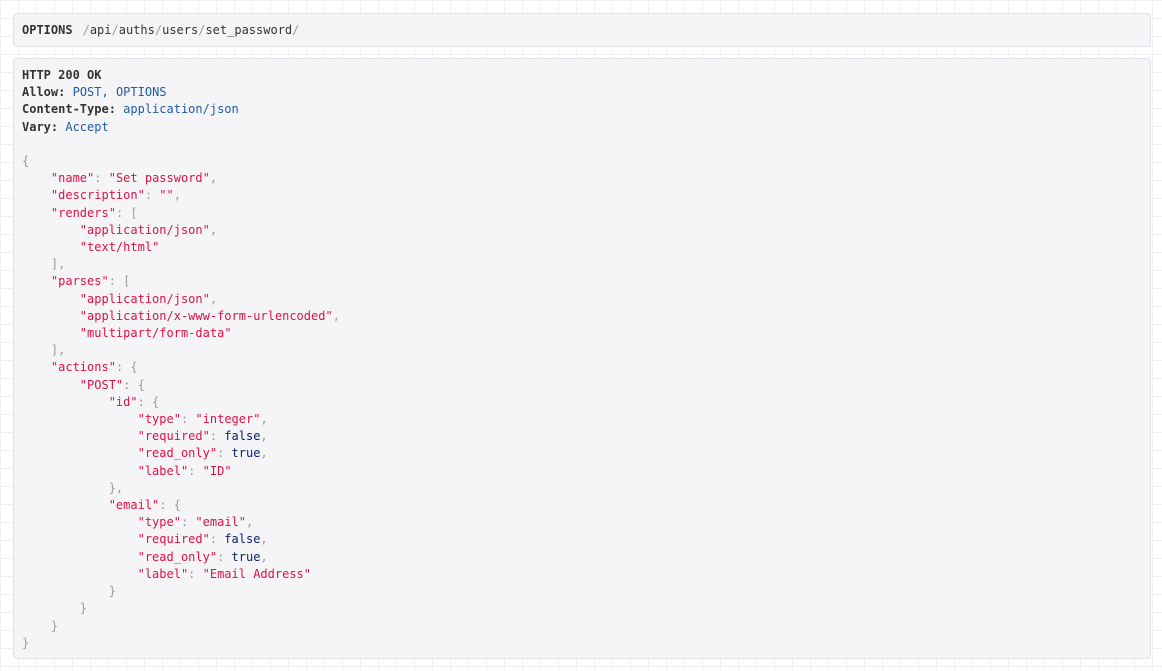  What do you see at coordinates (249, 30) in the screenshot?
I see `path-segment: set_password` at bounding box center [249, 30].